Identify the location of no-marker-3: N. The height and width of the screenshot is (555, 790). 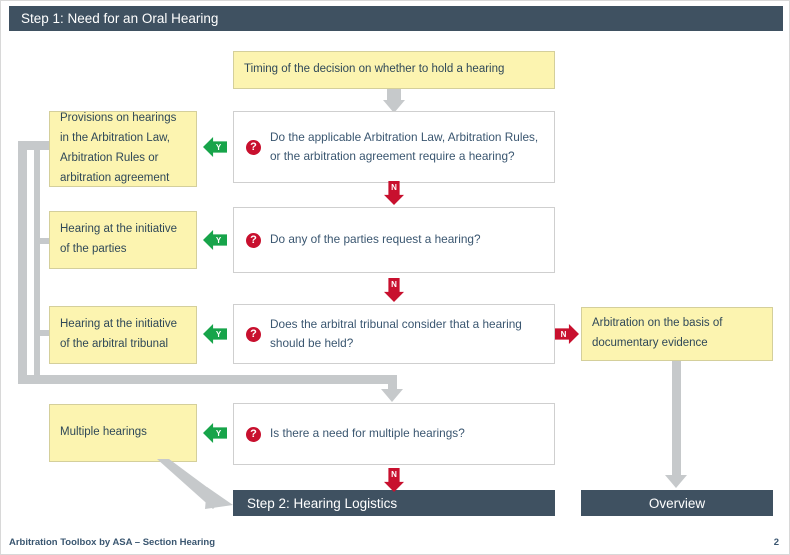
(567, 334).